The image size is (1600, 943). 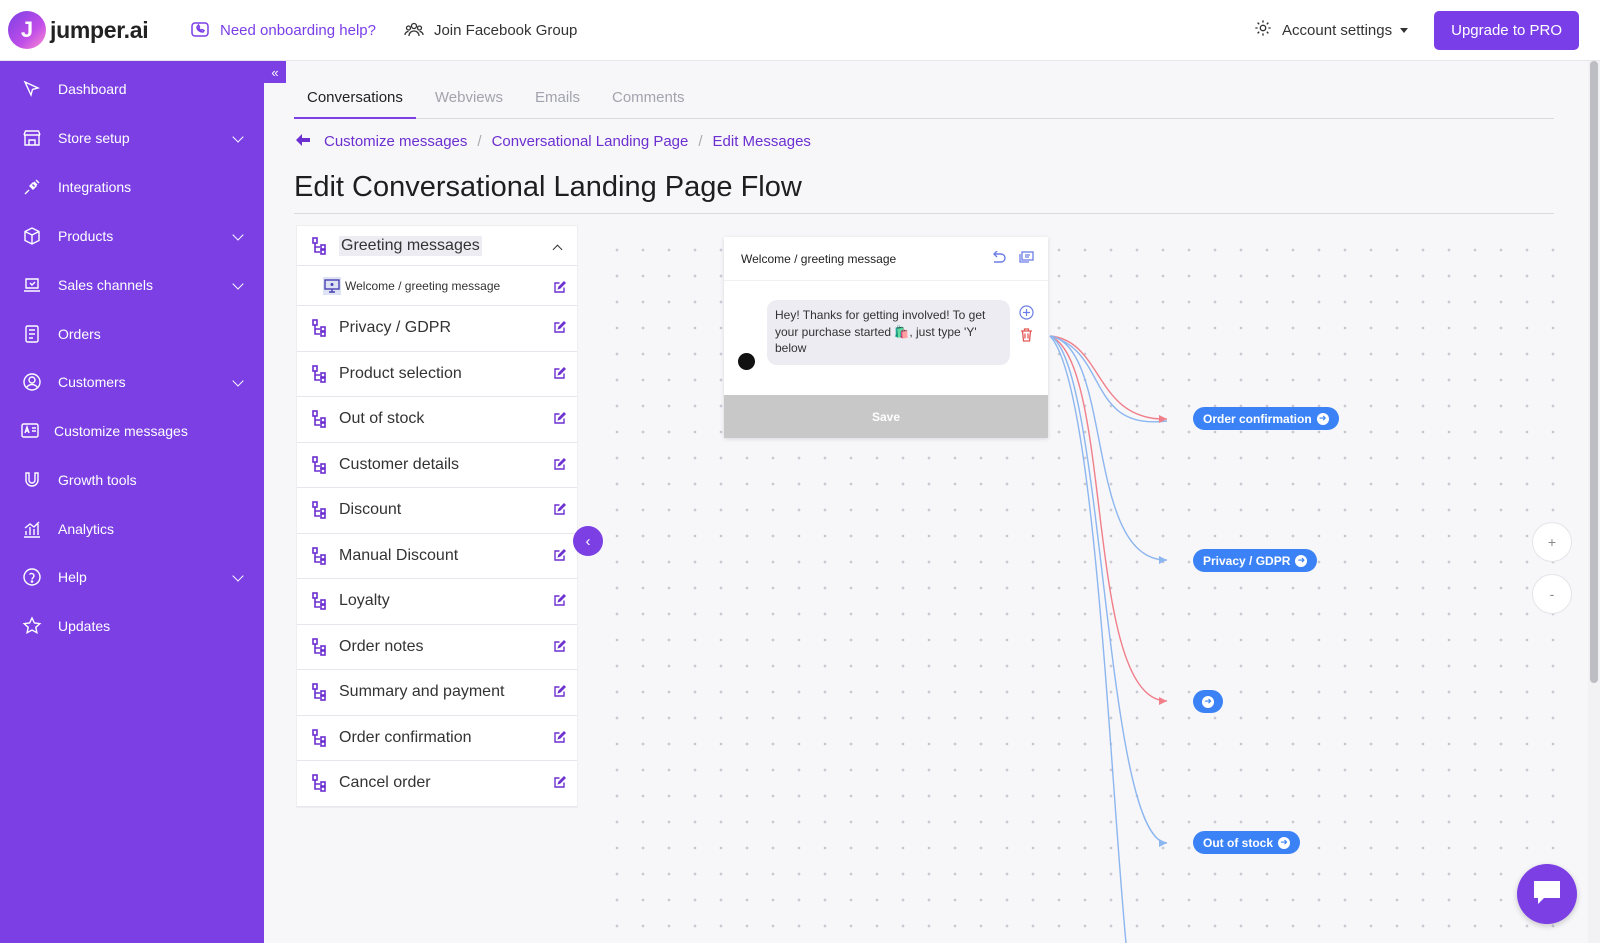 What do you see at coordinates (364, 601) in the screenshot?
I see `flow-item-label: Loyalty` at bounding box center [364, 601].